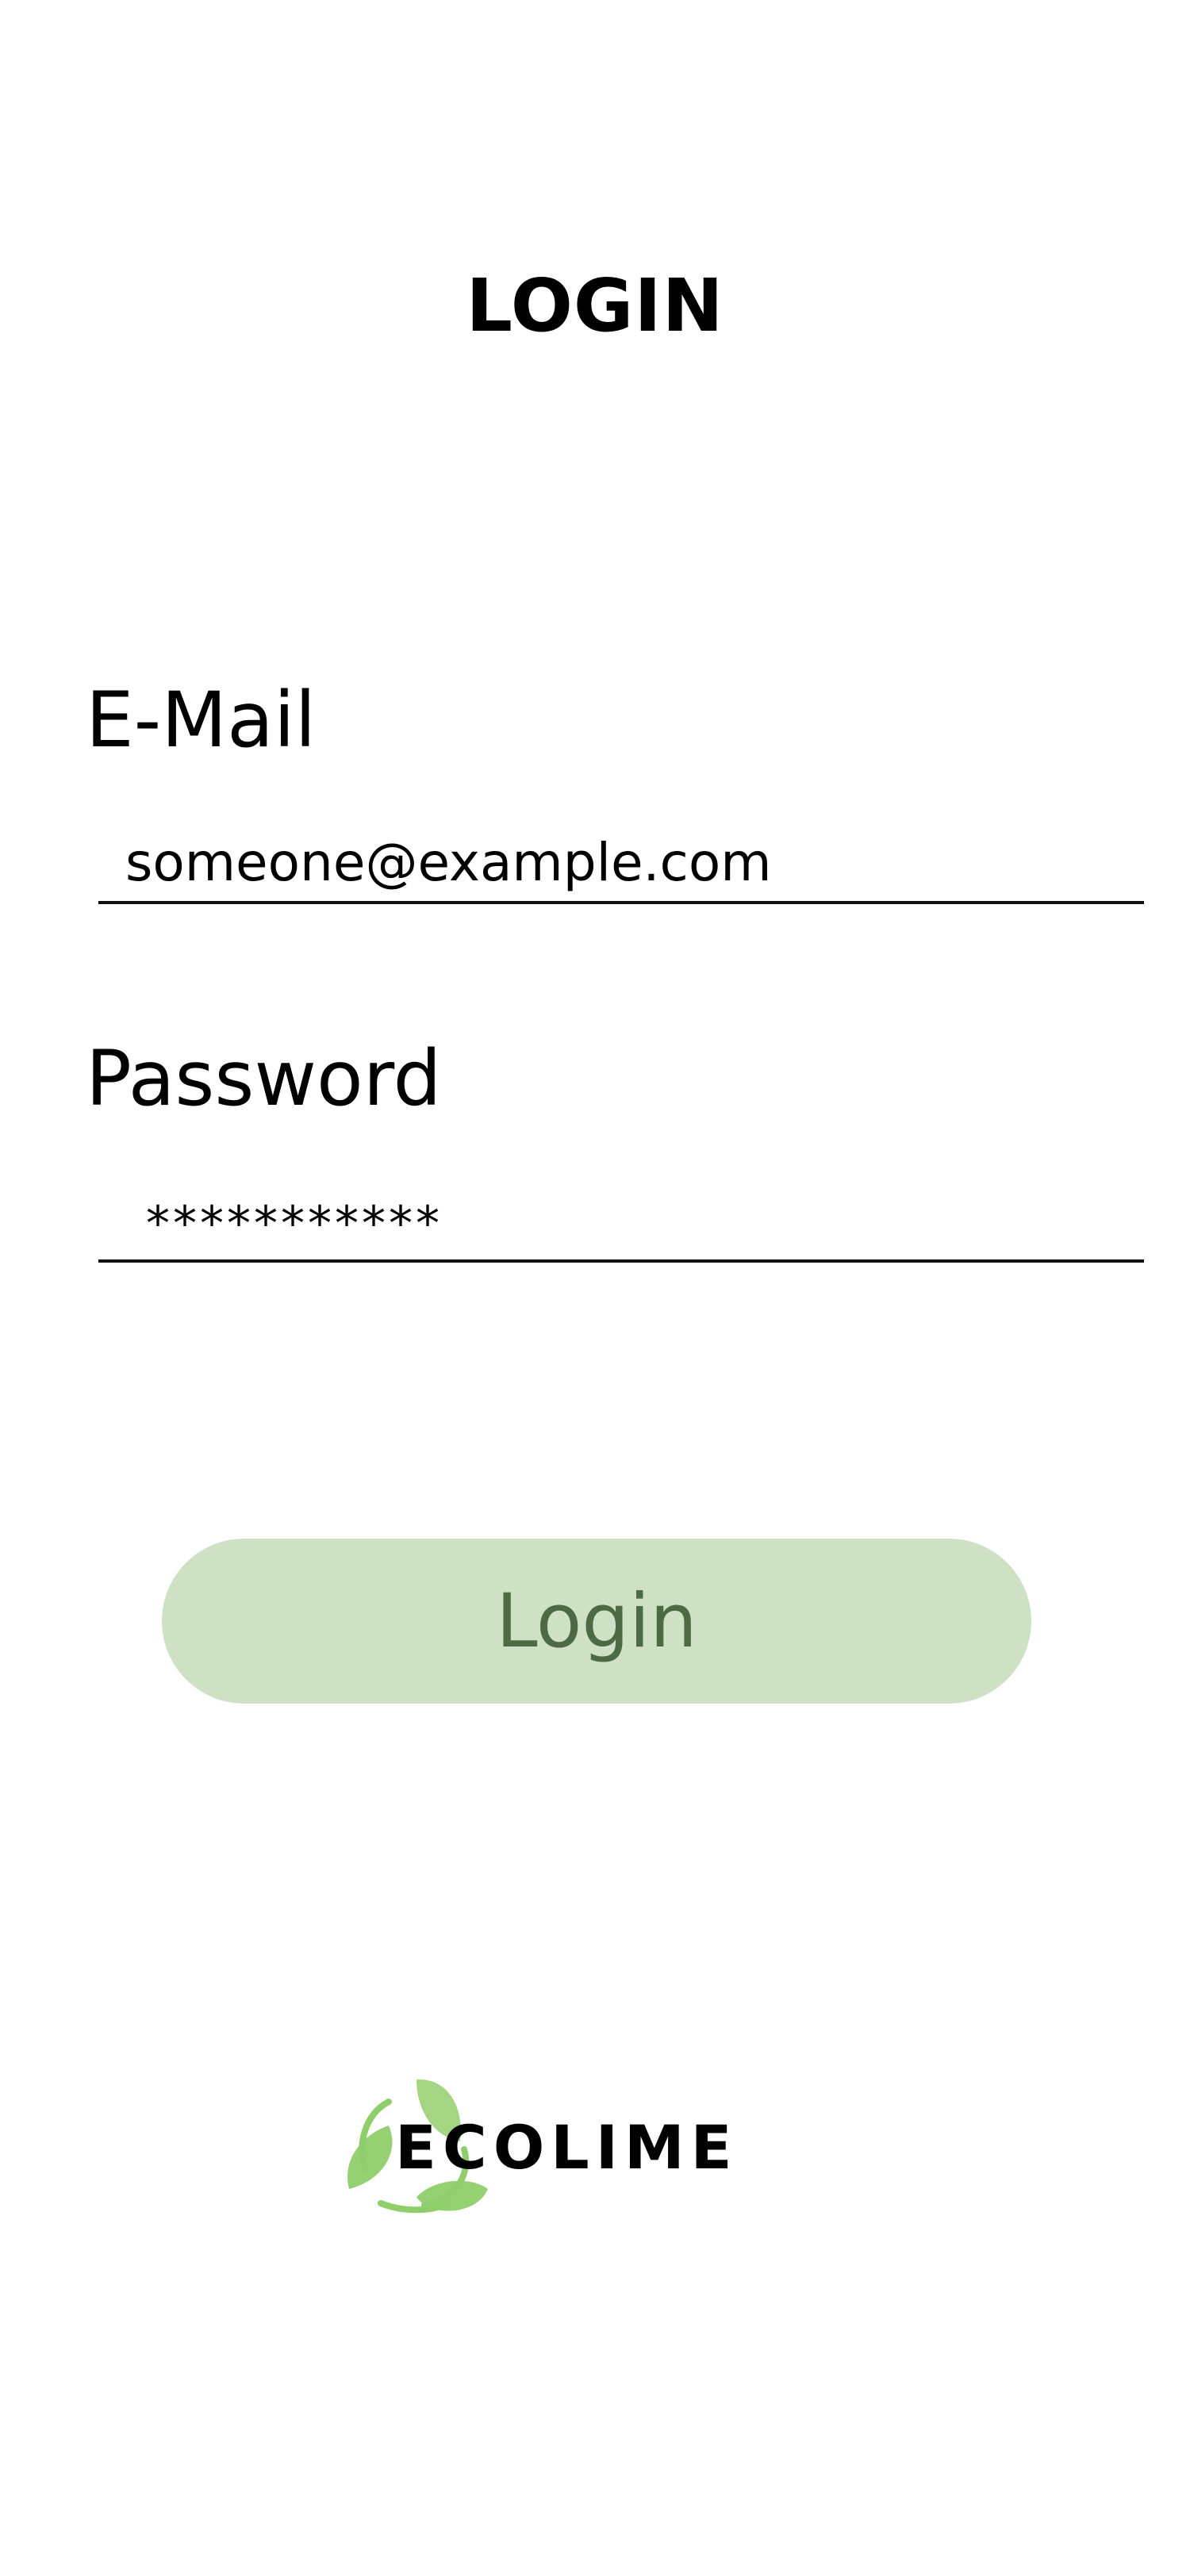  I want to click on ecolime-logo: ECOLIME, so click(543, 2146).